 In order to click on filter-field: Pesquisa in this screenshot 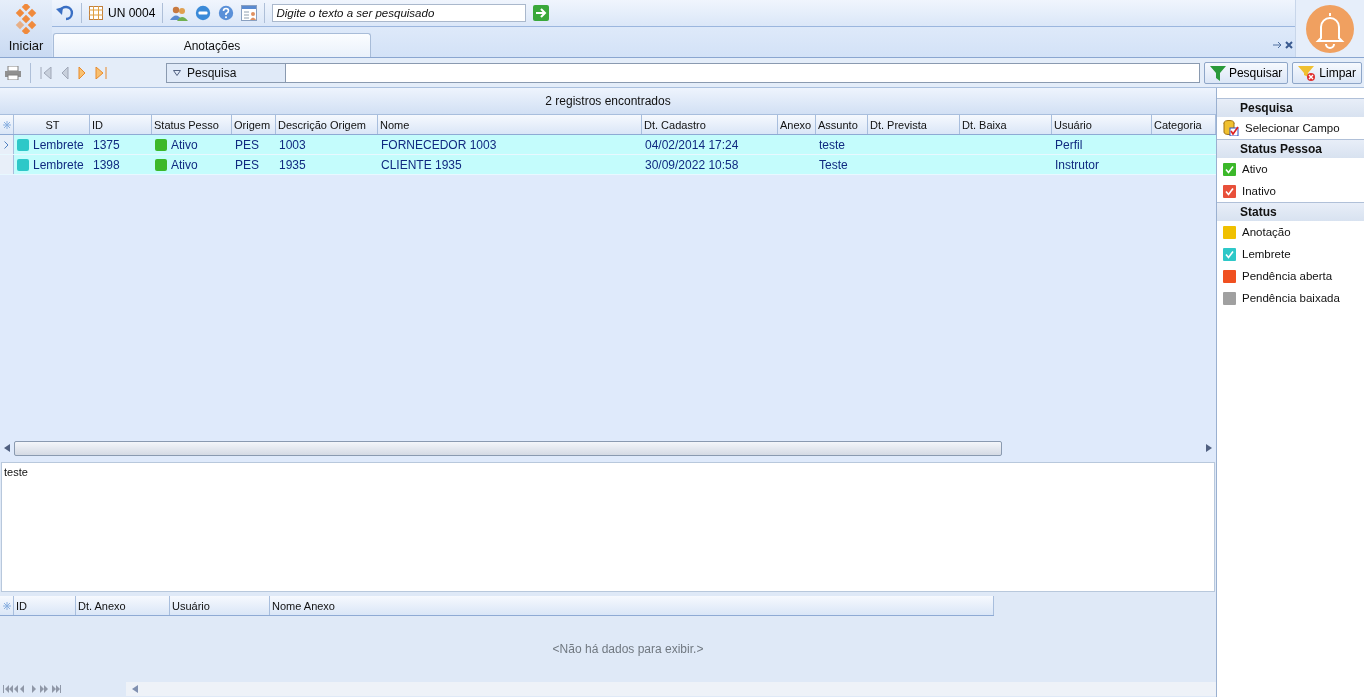, I will do `click(683, 72)`.